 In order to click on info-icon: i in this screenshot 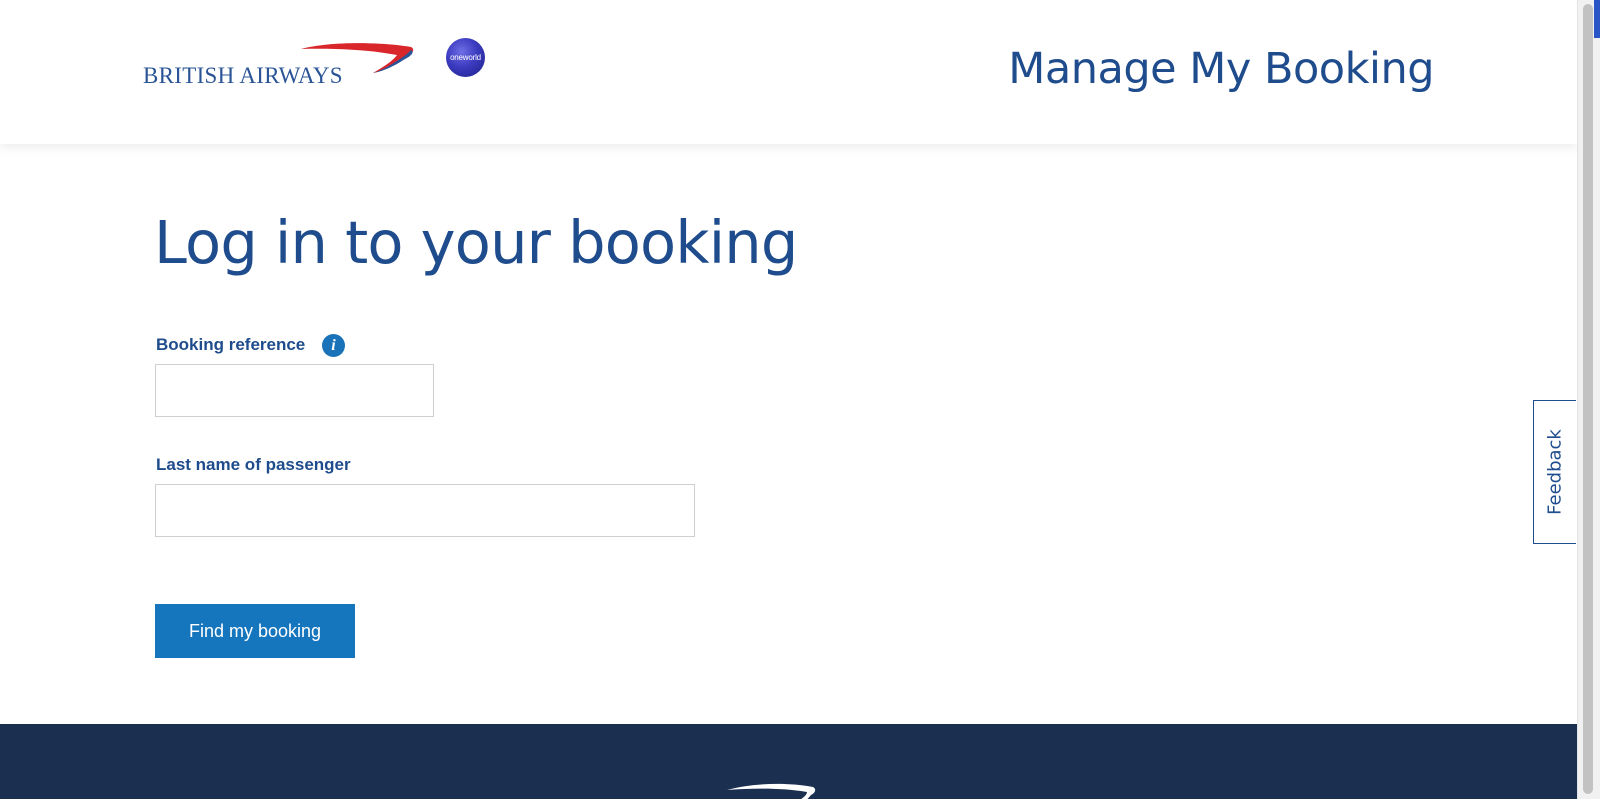, I will do `click(333, 345)`.